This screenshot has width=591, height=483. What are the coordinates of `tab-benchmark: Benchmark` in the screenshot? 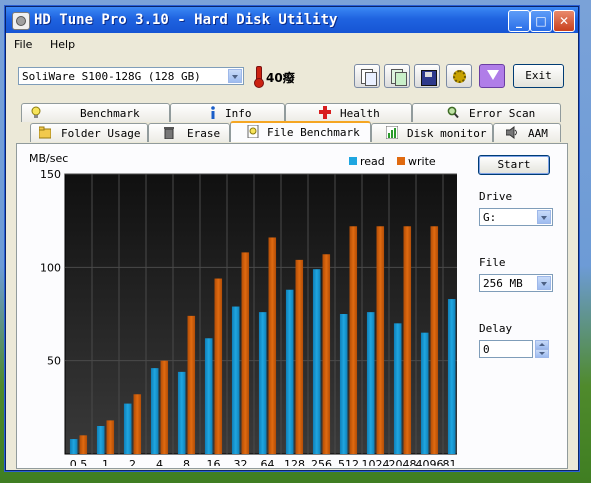 It's located at (95, 112).